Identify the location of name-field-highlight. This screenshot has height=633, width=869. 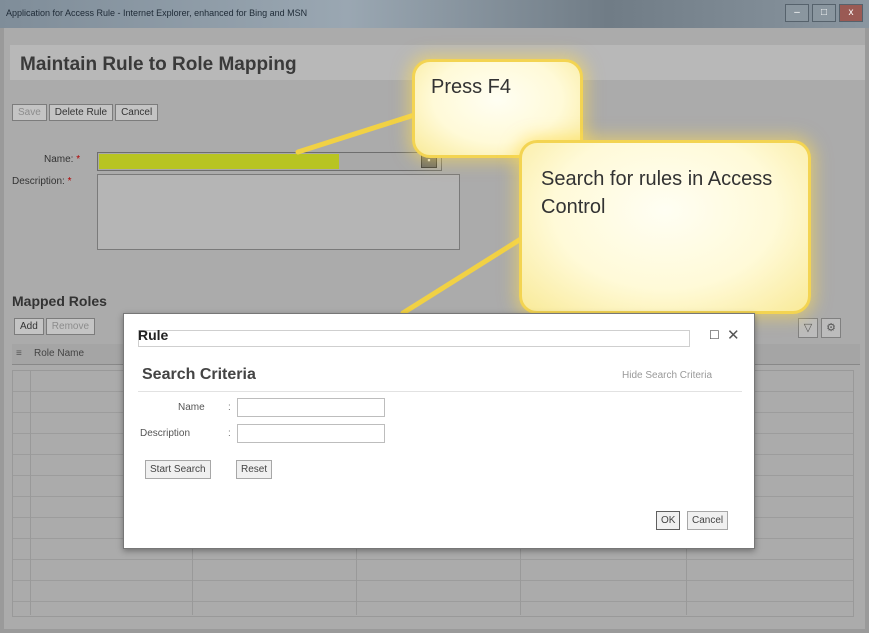
(219, 161).